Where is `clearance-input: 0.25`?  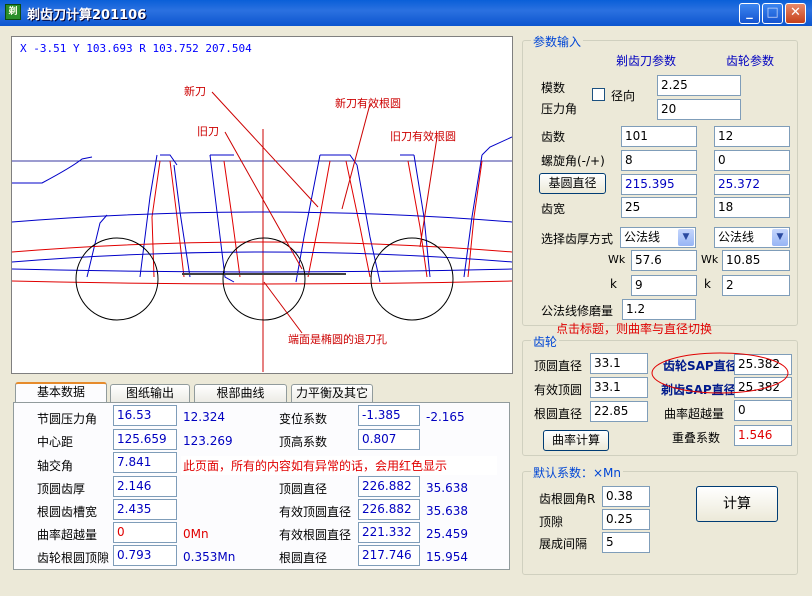
clearance-input: 0.25 is located at coordinates (626, 519).